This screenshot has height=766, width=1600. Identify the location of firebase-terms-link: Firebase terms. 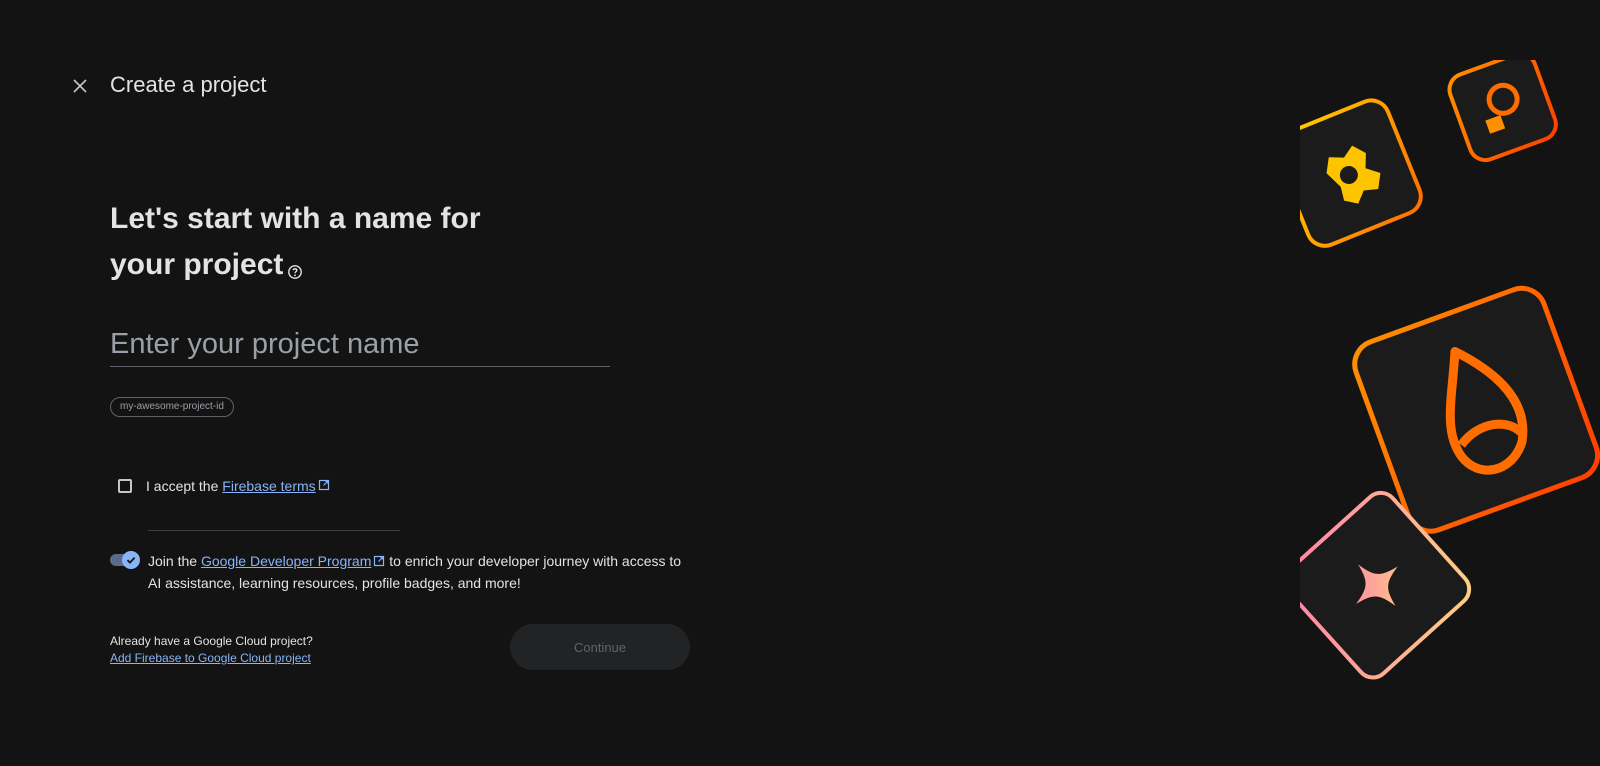
(268, 486).